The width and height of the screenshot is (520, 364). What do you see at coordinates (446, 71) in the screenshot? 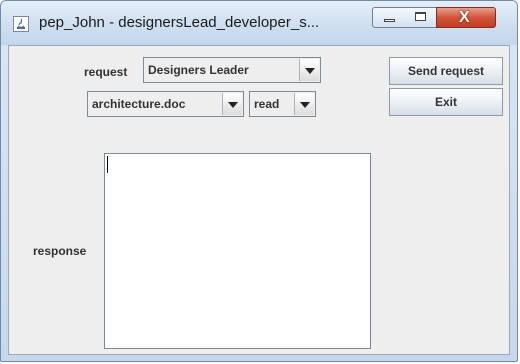
I see `send-request-button: Send request` at bounding box center [446, 71].